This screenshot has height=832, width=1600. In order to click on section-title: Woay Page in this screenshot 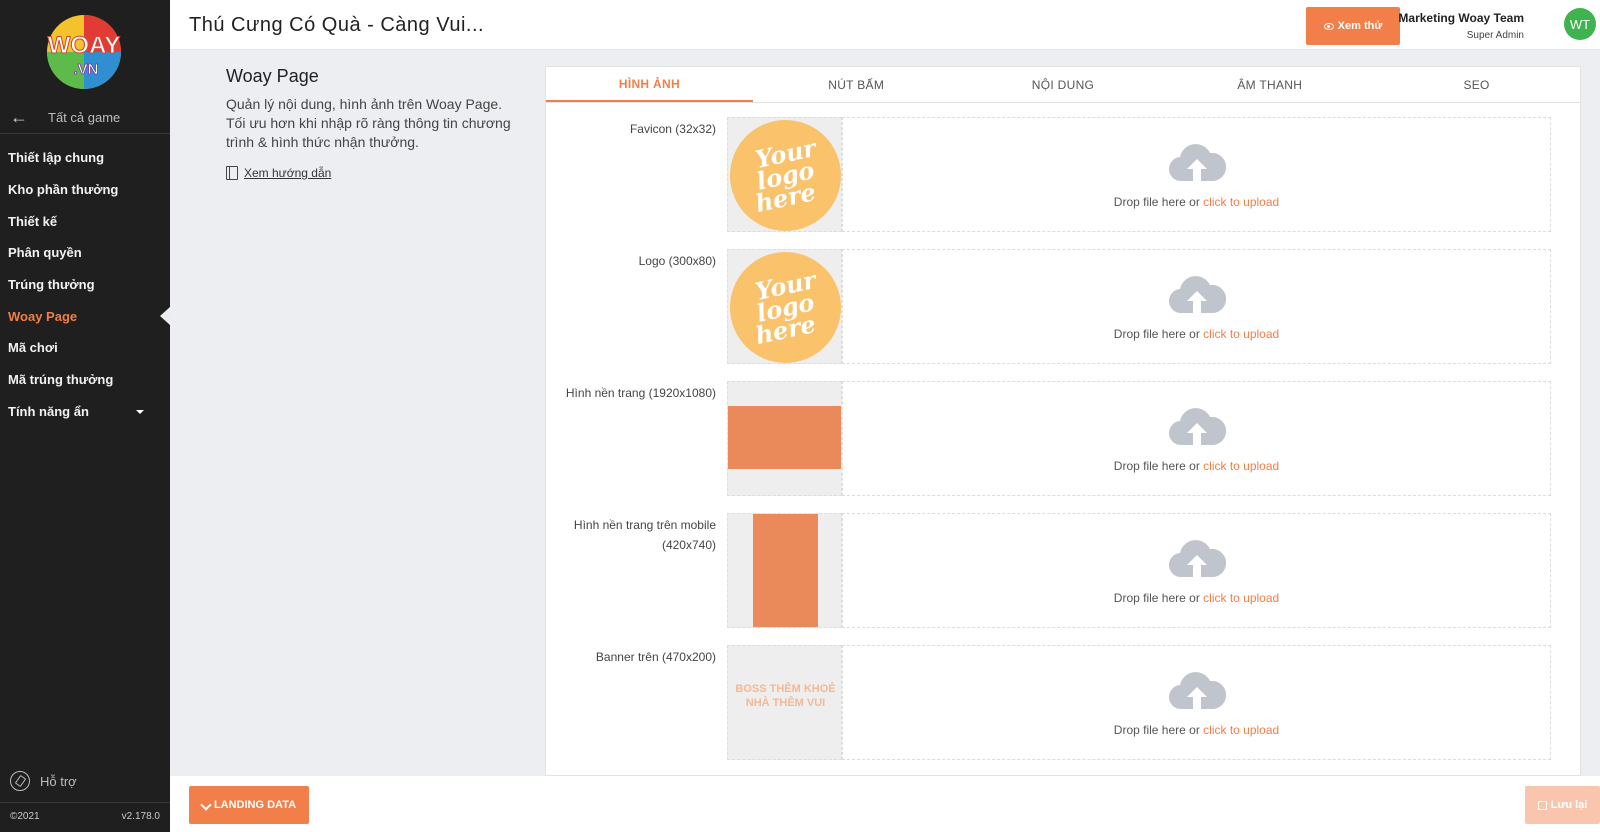, I will do `click(272, 76)`.